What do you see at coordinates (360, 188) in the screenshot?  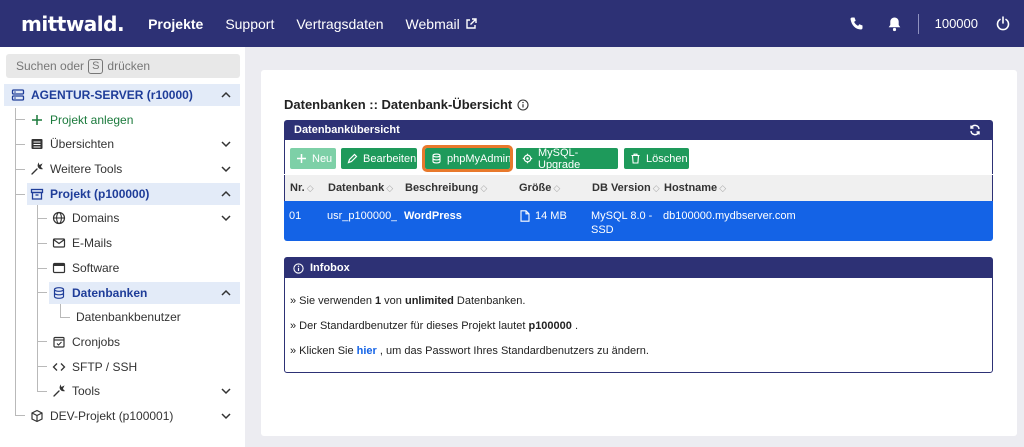 I see `col-datenbank: Datenbank ◇` at bounding box center [360, 188].